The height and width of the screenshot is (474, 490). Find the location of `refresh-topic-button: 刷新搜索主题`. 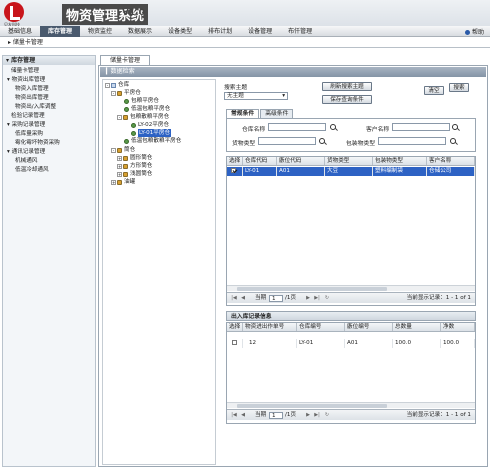

refresh-topic-button: 刷新搜索主题 is located at coordinates (347, 86).